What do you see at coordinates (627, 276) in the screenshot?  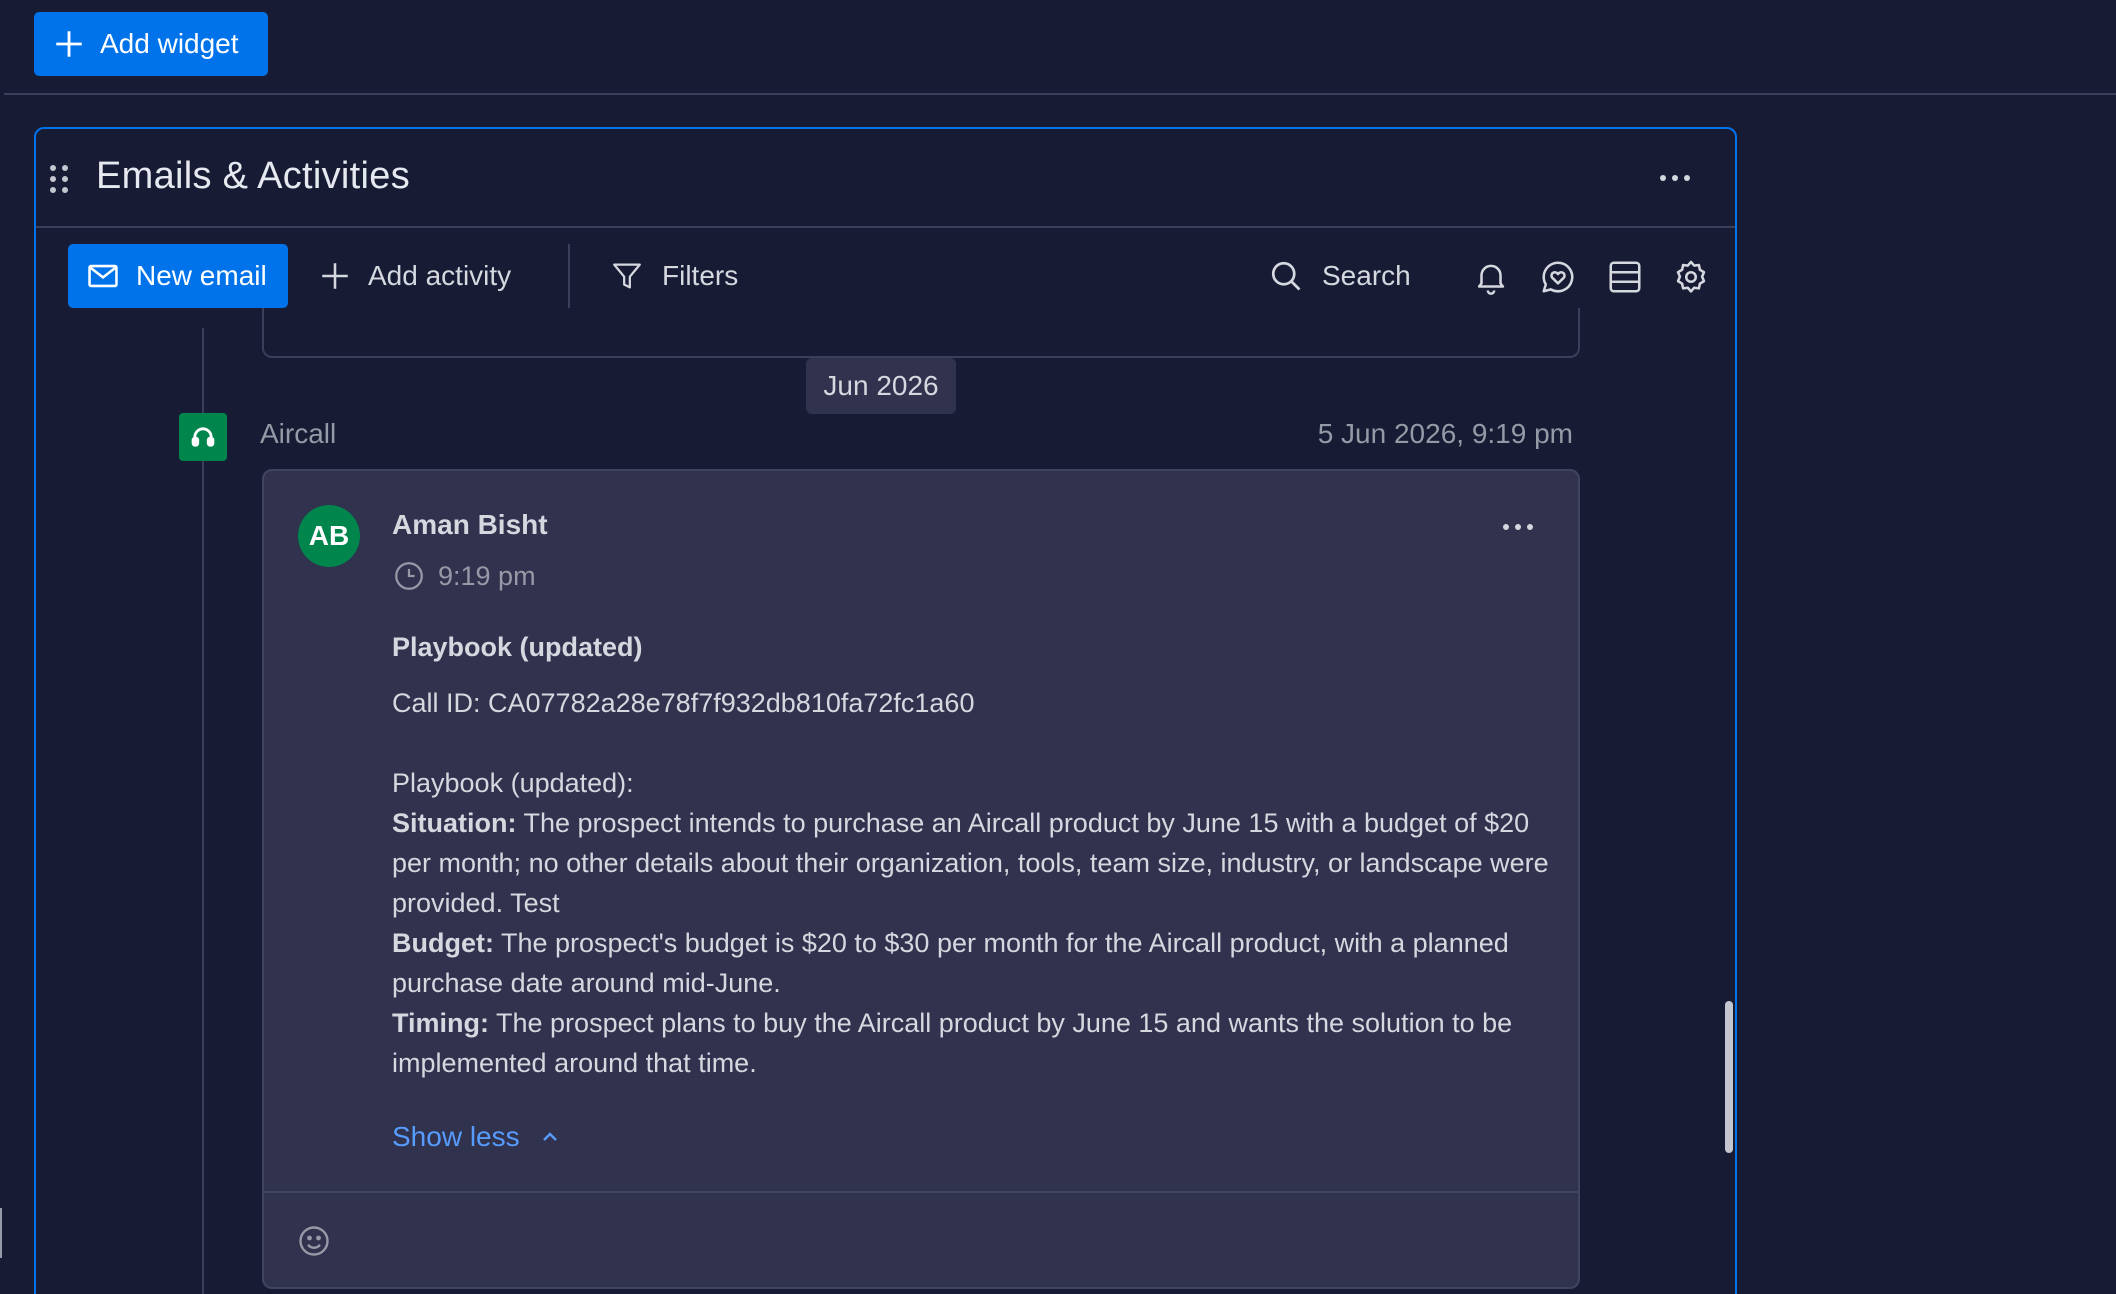 I see `filter-icon` at bounding box center [627, 276].